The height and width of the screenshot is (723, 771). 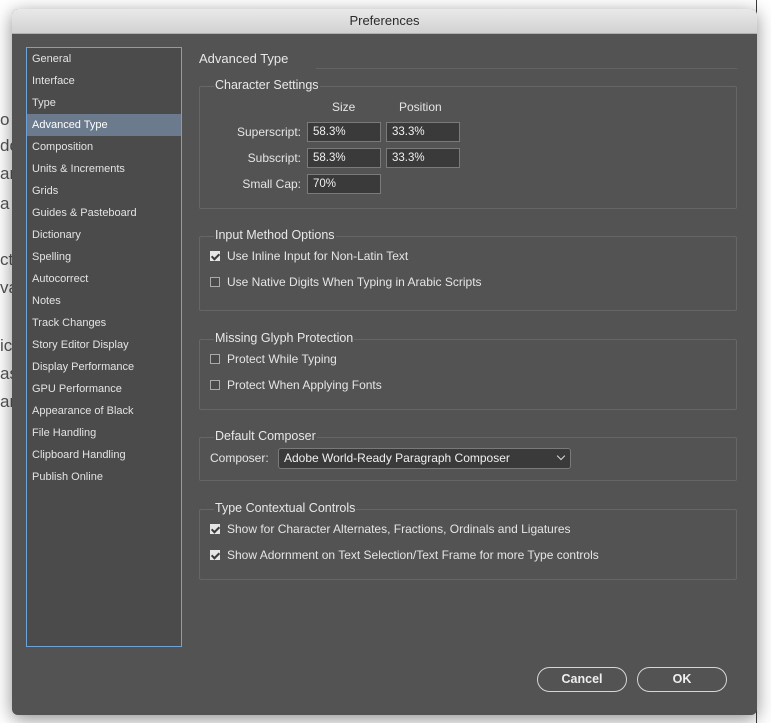 I want to click on input-method-options-title: Input Method Options, so click(x=275, y=235).